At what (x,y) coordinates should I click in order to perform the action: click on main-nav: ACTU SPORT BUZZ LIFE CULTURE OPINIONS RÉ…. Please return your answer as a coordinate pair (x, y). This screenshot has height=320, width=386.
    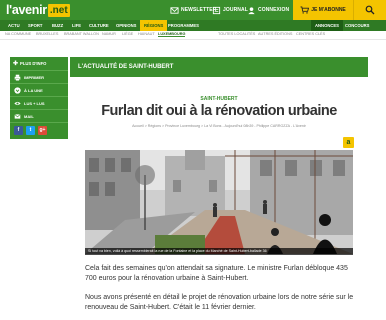
    Looking at the image, I should click on (193, 25).